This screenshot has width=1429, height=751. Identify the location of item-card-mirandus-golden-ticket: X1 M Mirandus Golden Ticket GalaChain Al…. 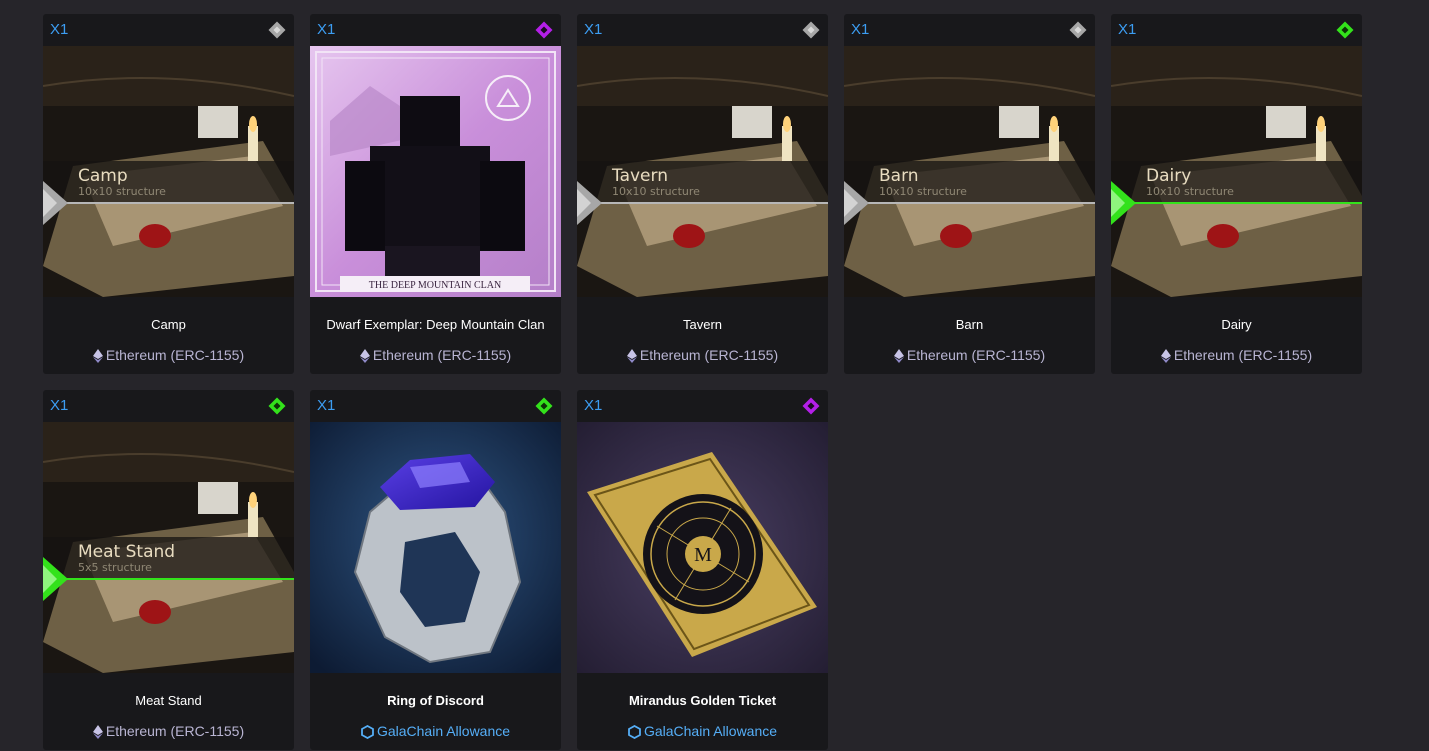
(702, 570).